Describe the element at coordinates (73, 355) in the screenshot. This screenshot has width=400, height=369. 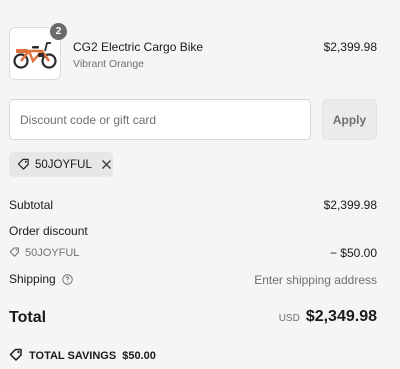
I see `savings-label: TOTAL SAVINGS` at that location.